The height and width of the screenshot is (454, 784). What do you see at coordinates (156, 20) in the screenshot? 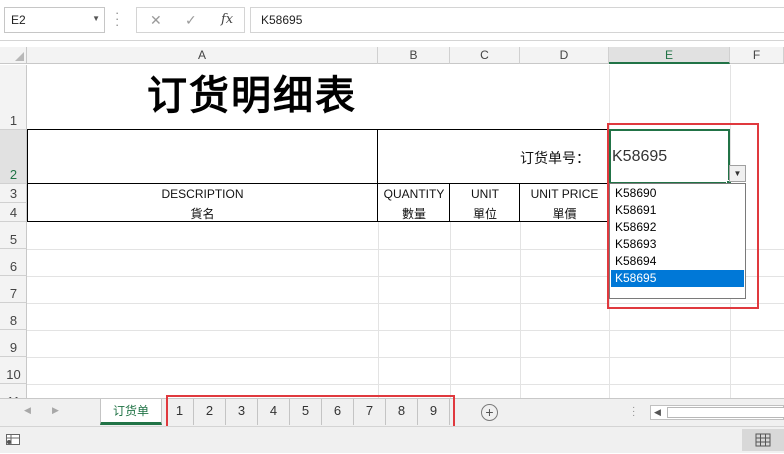
I see `cancel-icon: ✕` at bounding box center [156, 20].